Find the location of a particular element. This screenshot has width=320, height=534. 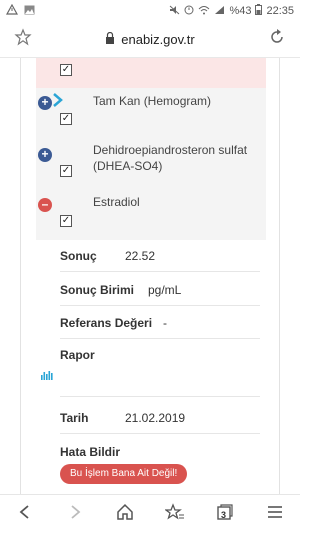

status-right: %43 22:35 is located at coordinates (231, 11).